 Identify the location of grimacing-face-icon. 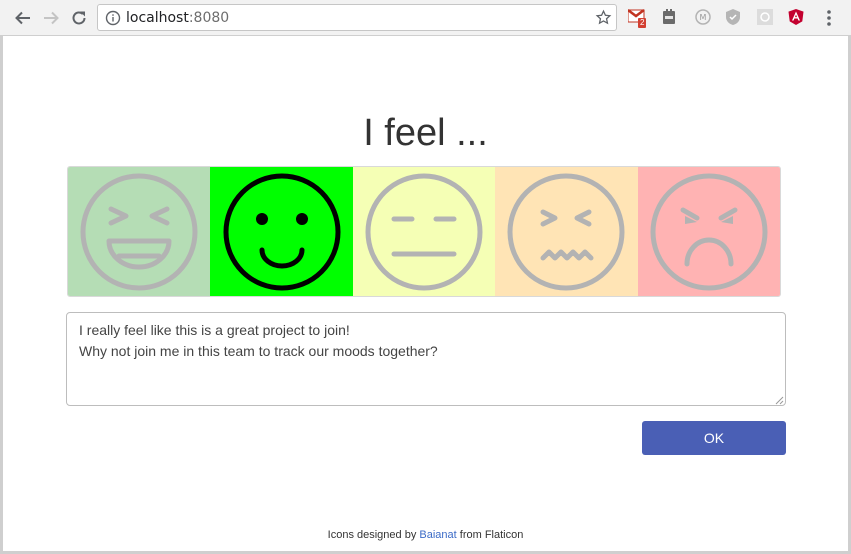
(566, 231).